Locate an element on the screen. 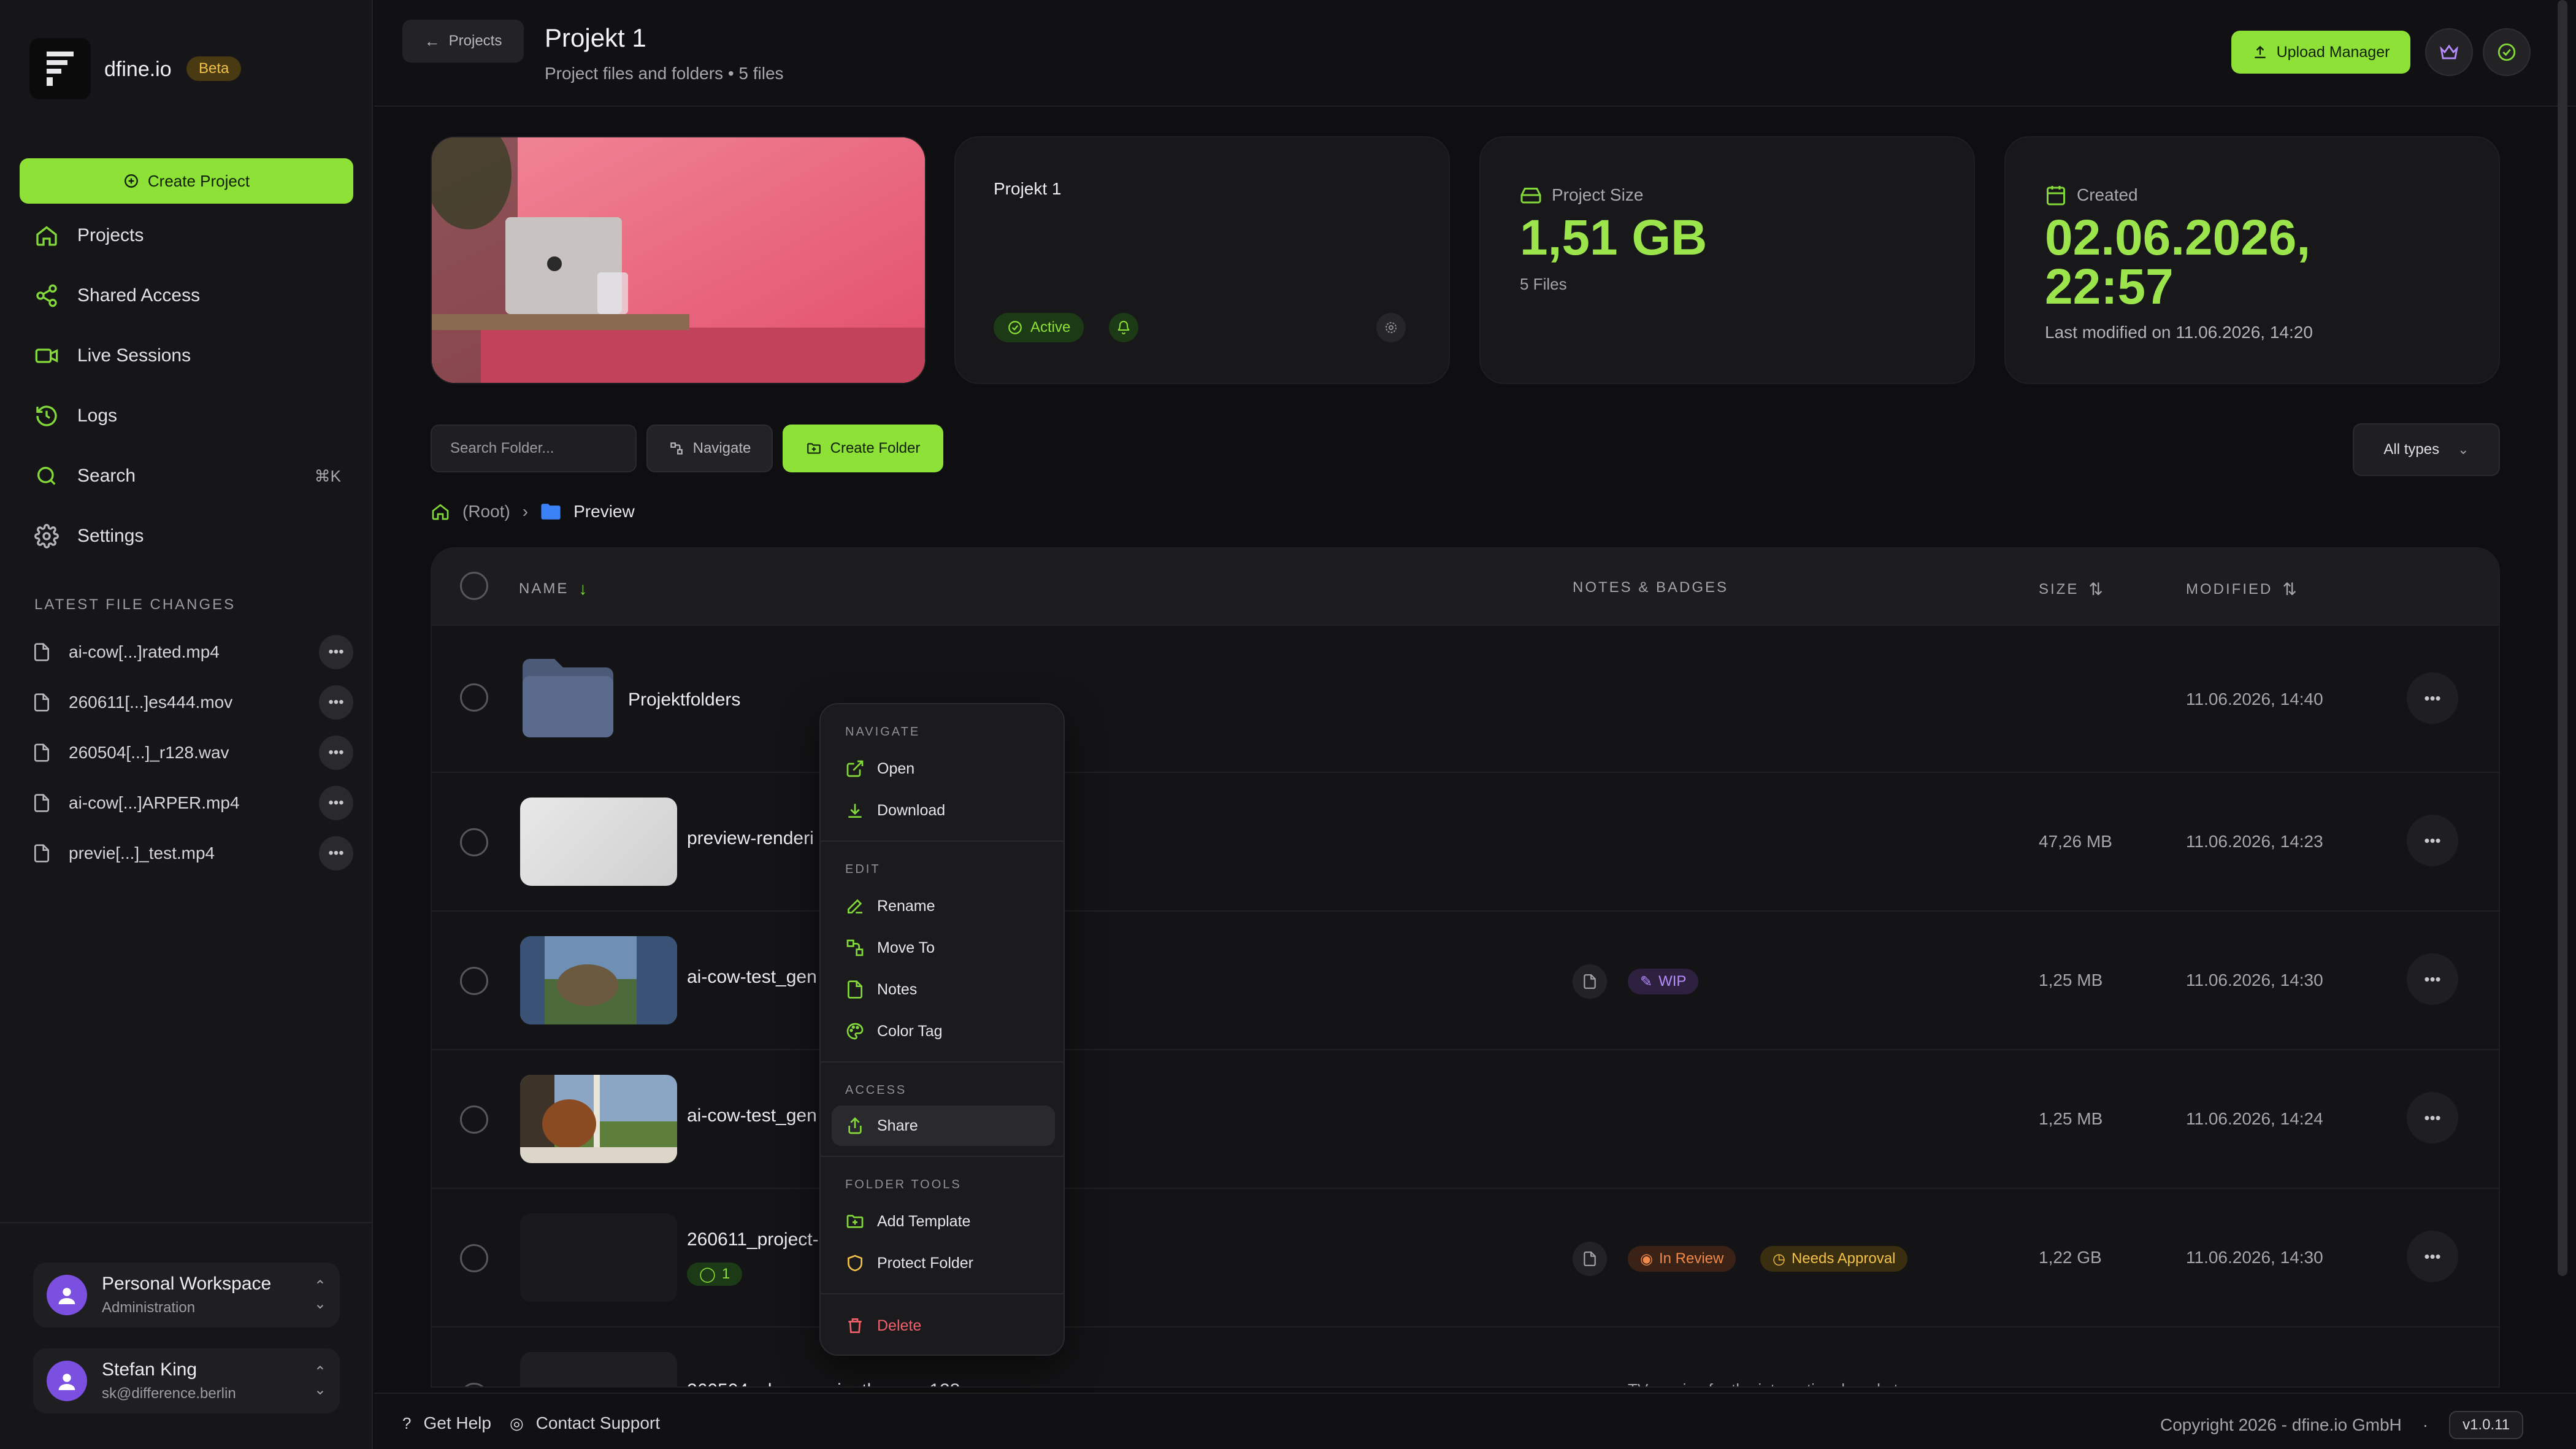 This screenshot has height=1449, width=2576. sidebar-item-label: Projects is located at coordinates (110, 235).